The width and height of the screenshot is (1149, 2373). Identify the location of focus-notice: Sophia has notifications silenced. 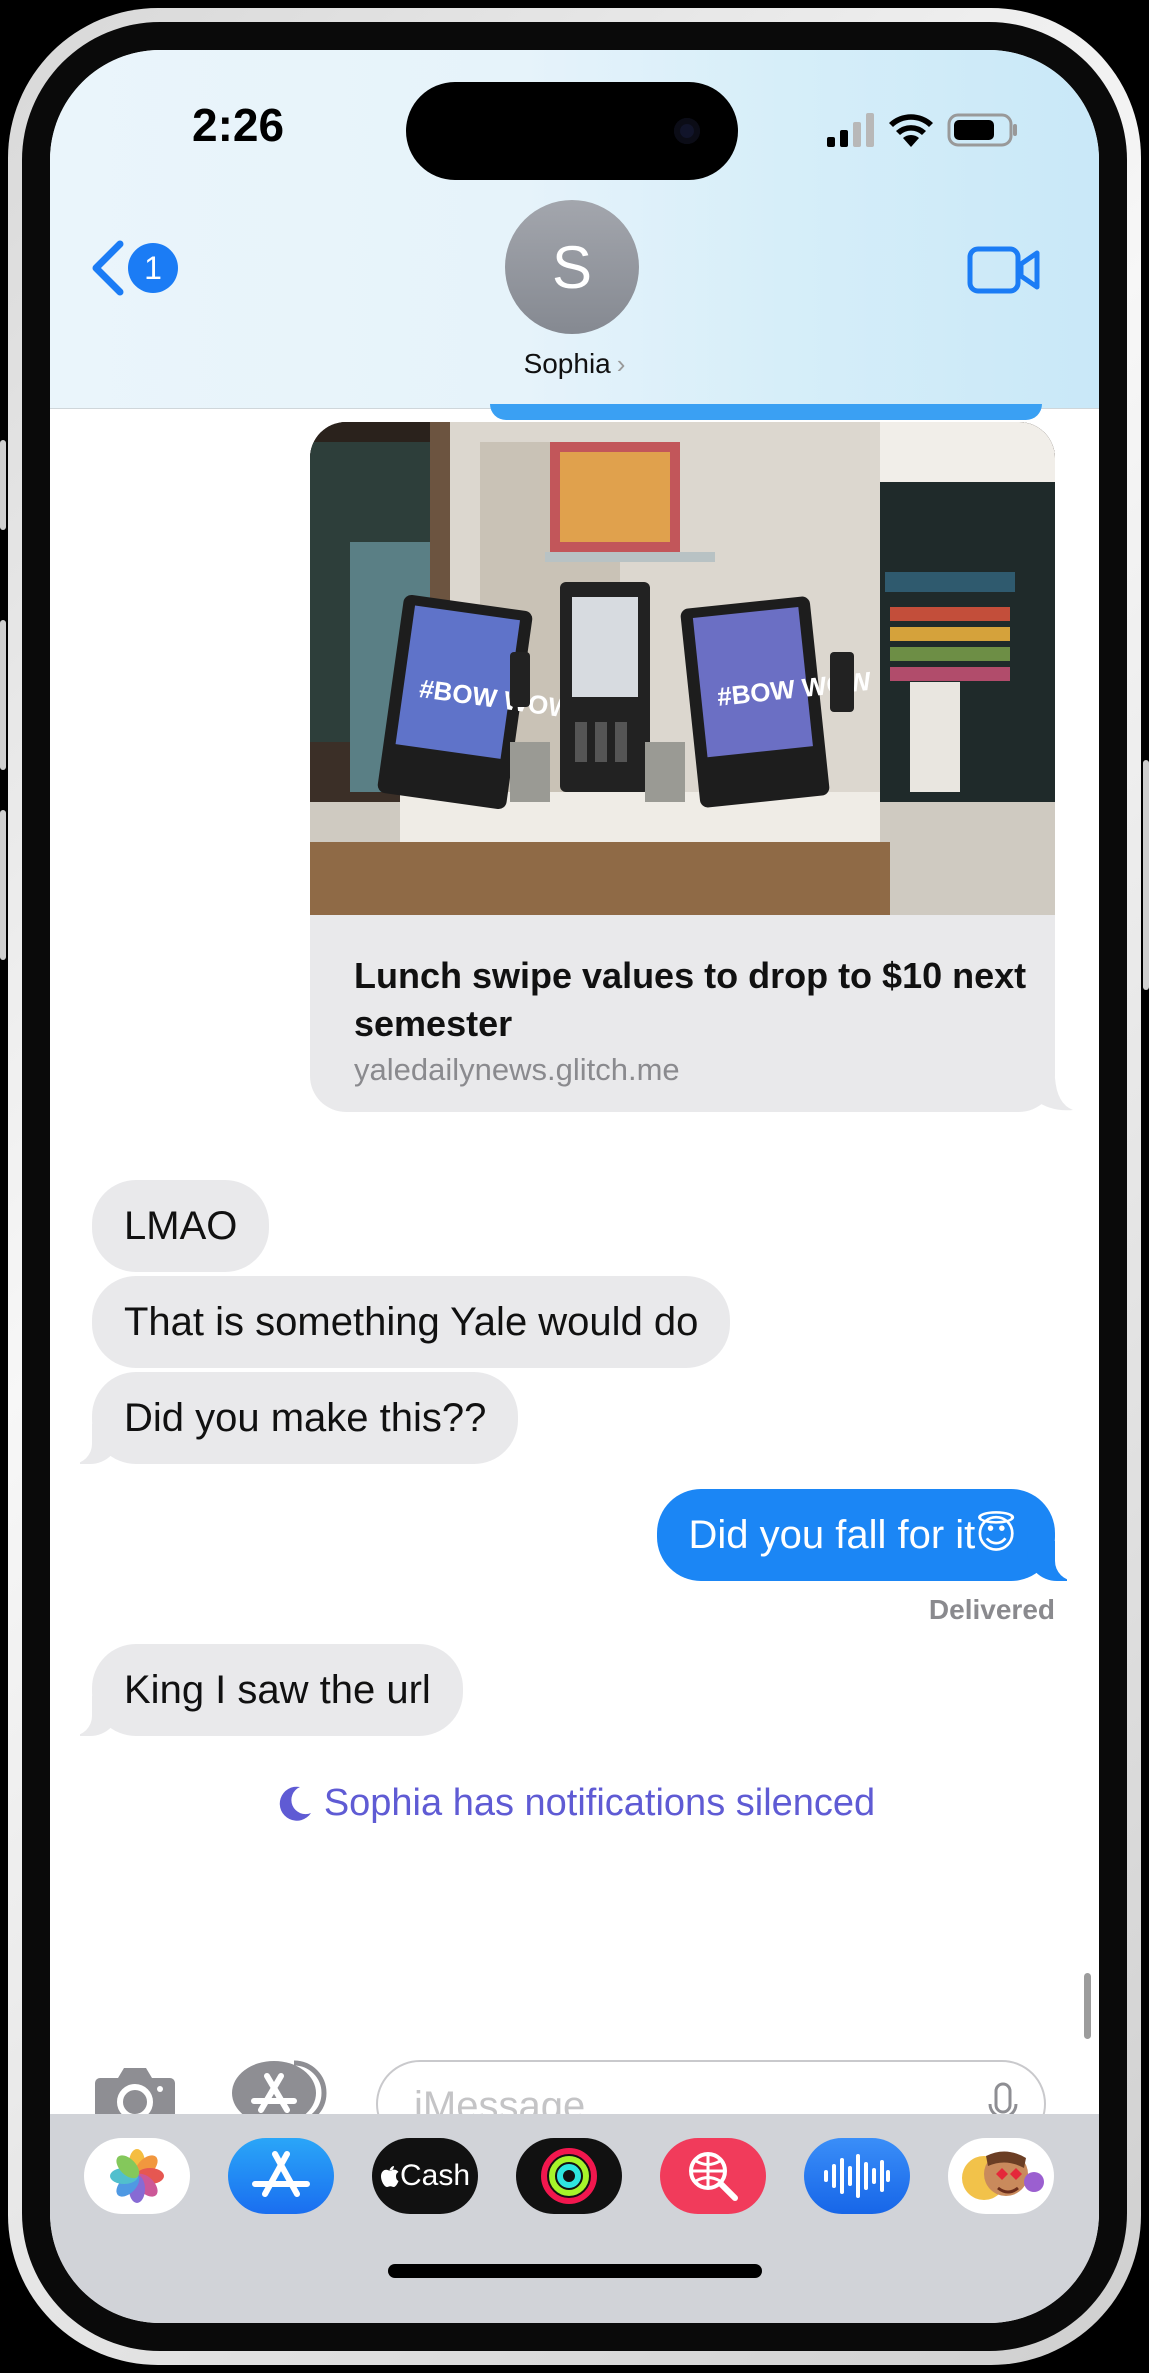
(574, 1803).